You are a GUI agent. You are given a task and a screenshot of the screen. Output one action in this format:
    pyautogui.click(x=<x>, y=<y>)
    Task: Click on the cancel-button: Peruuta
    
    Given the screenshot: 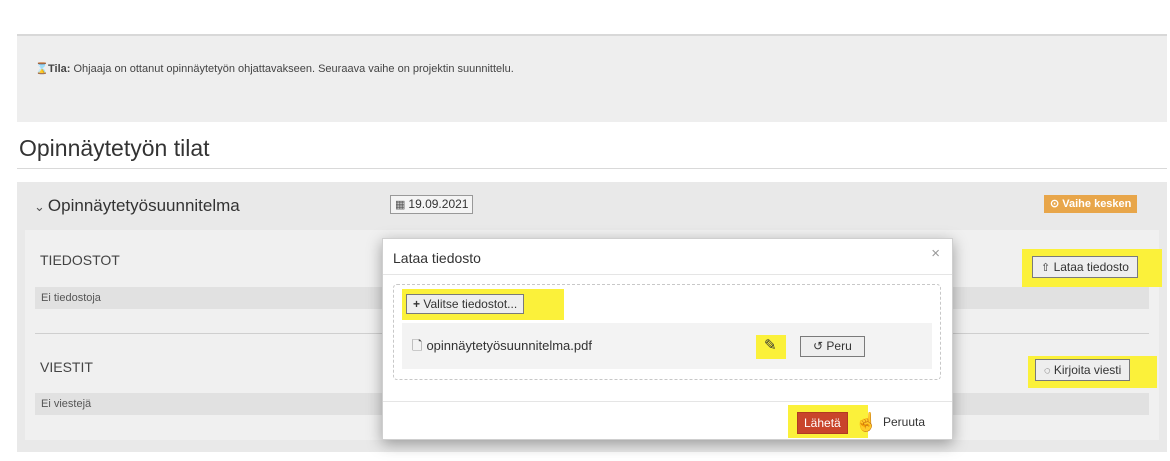 What is the action you would take?
    pyautogui.click(x=904, y=422)
    